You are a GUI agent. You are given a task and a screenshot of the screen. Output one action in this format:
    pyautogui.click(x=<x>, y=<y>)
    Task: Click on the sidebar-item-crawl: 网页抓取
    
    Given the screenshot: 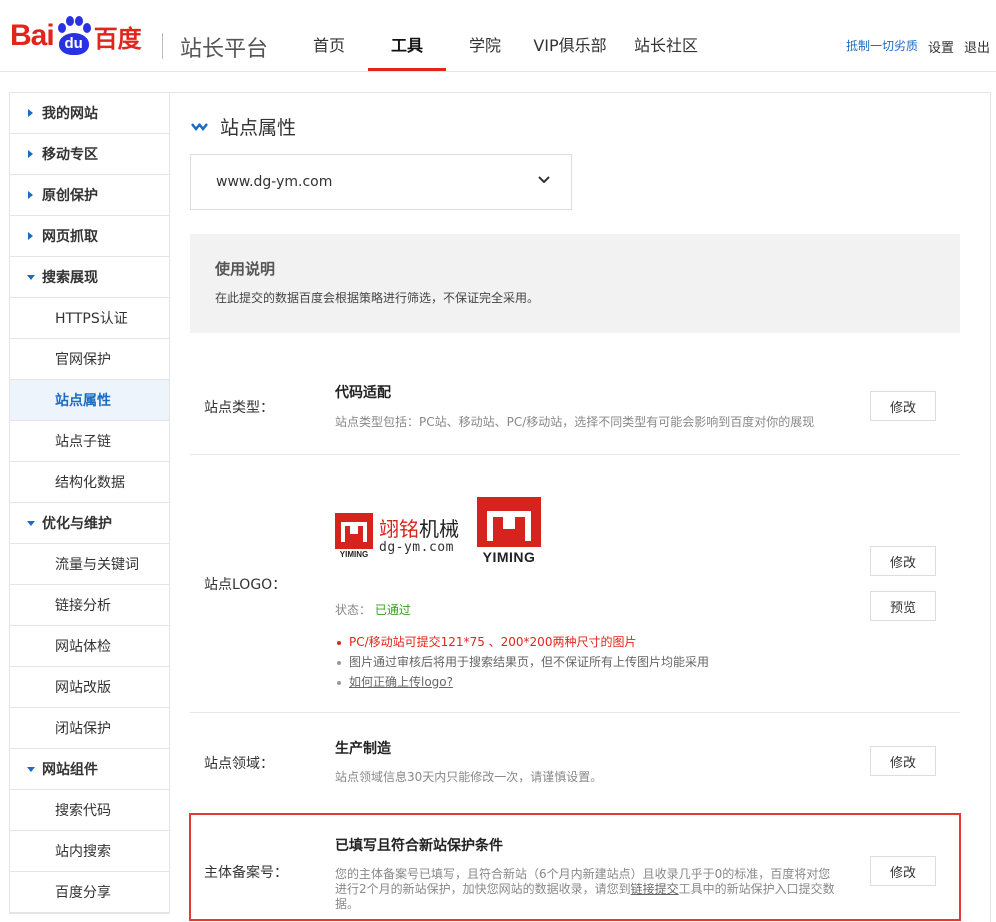 What is the action you would take?
    pyautogui.click(x=89, y=236)
    